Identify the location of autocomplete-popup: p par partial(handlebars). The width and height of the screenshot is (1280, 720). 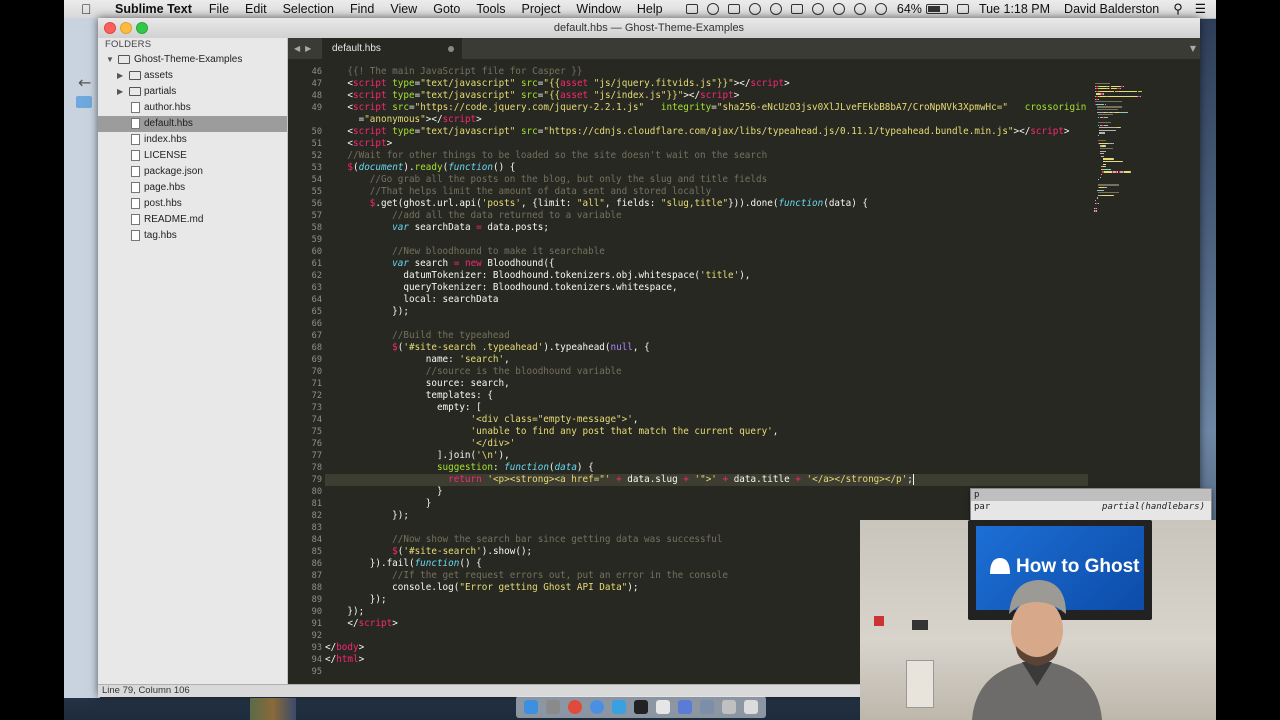
(1091, 505).